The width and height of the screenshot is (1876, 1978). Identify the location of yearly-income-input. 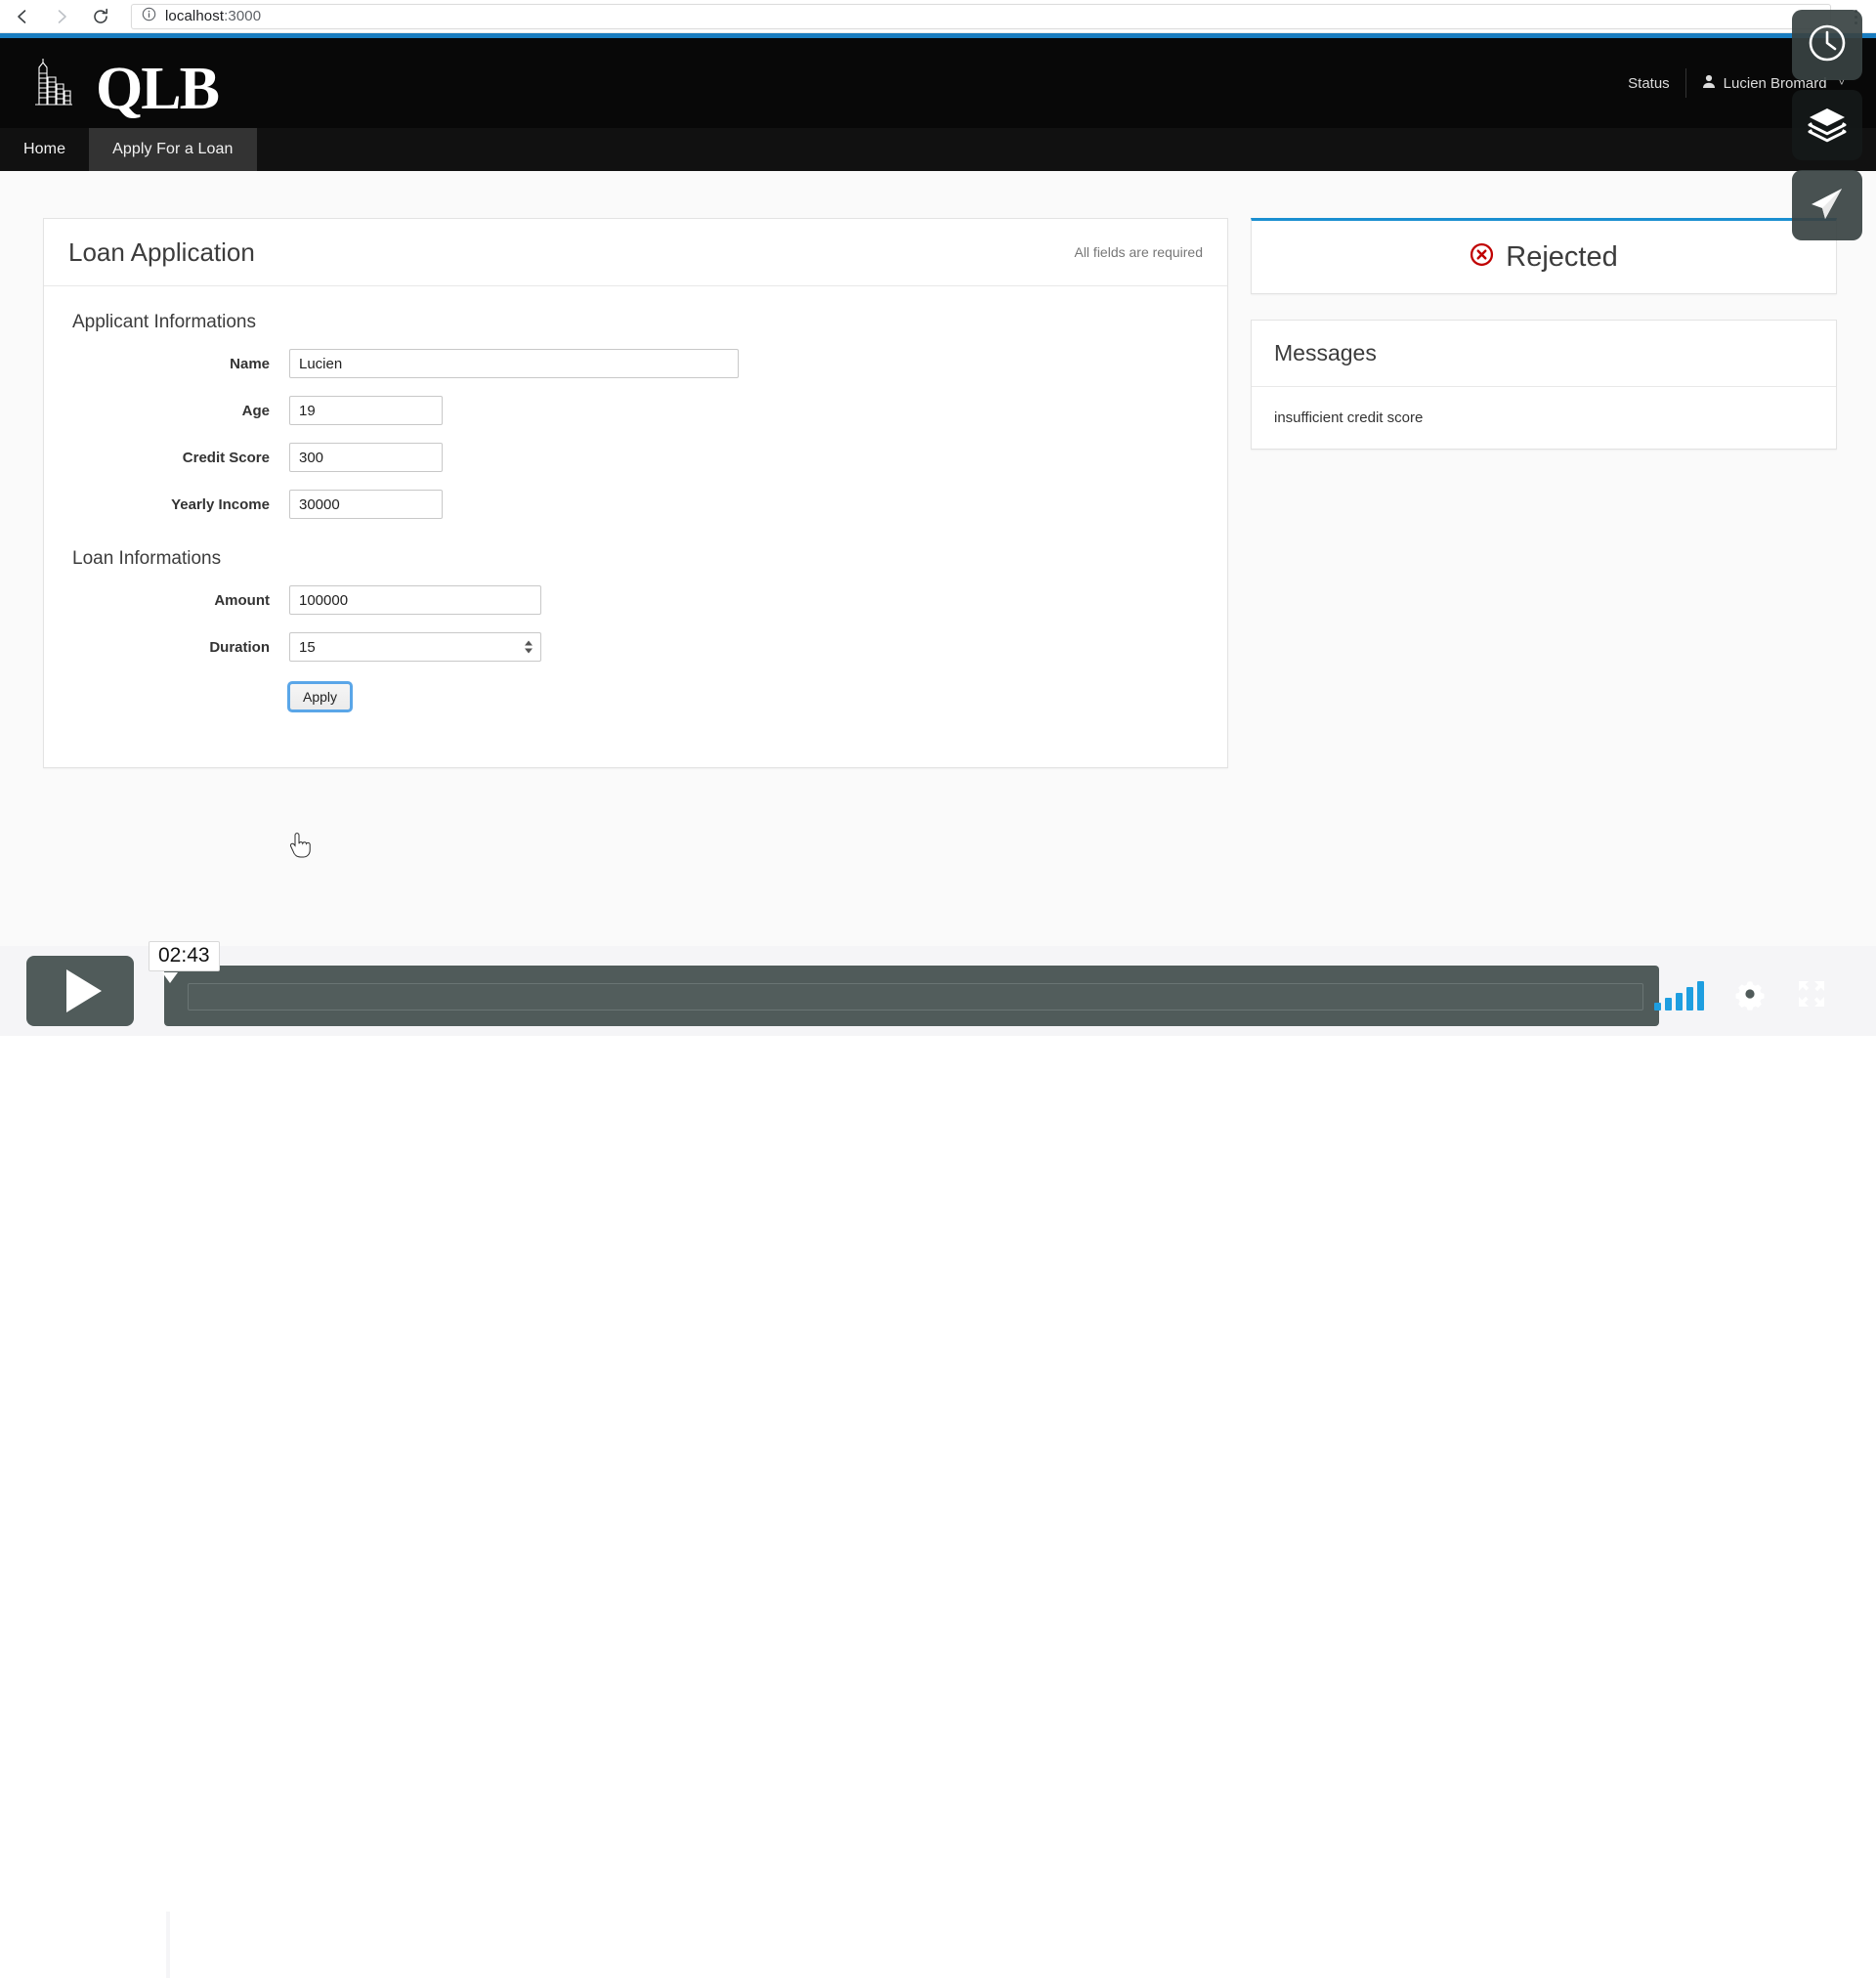
(366, 505).